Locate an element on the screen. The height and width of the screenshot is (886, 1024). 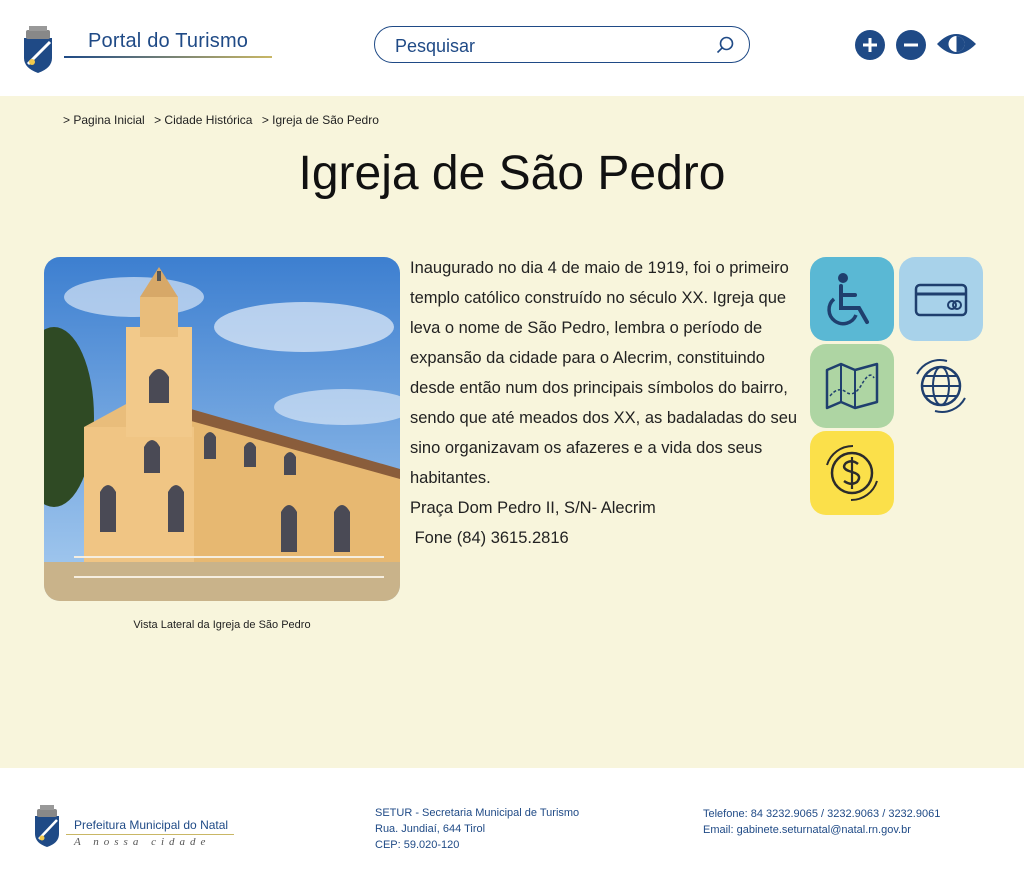
site-header: Portal do Turismo is located at coordinates (512, 48).